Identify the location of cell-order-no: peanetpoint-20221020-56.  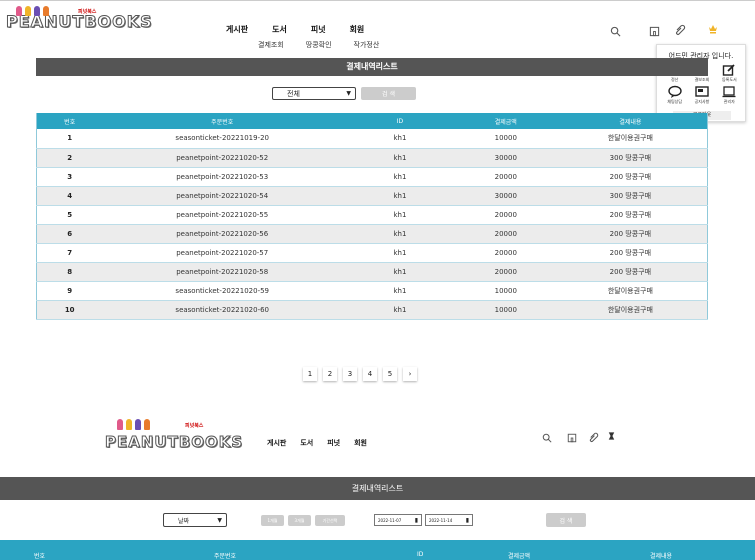
(222, 234).